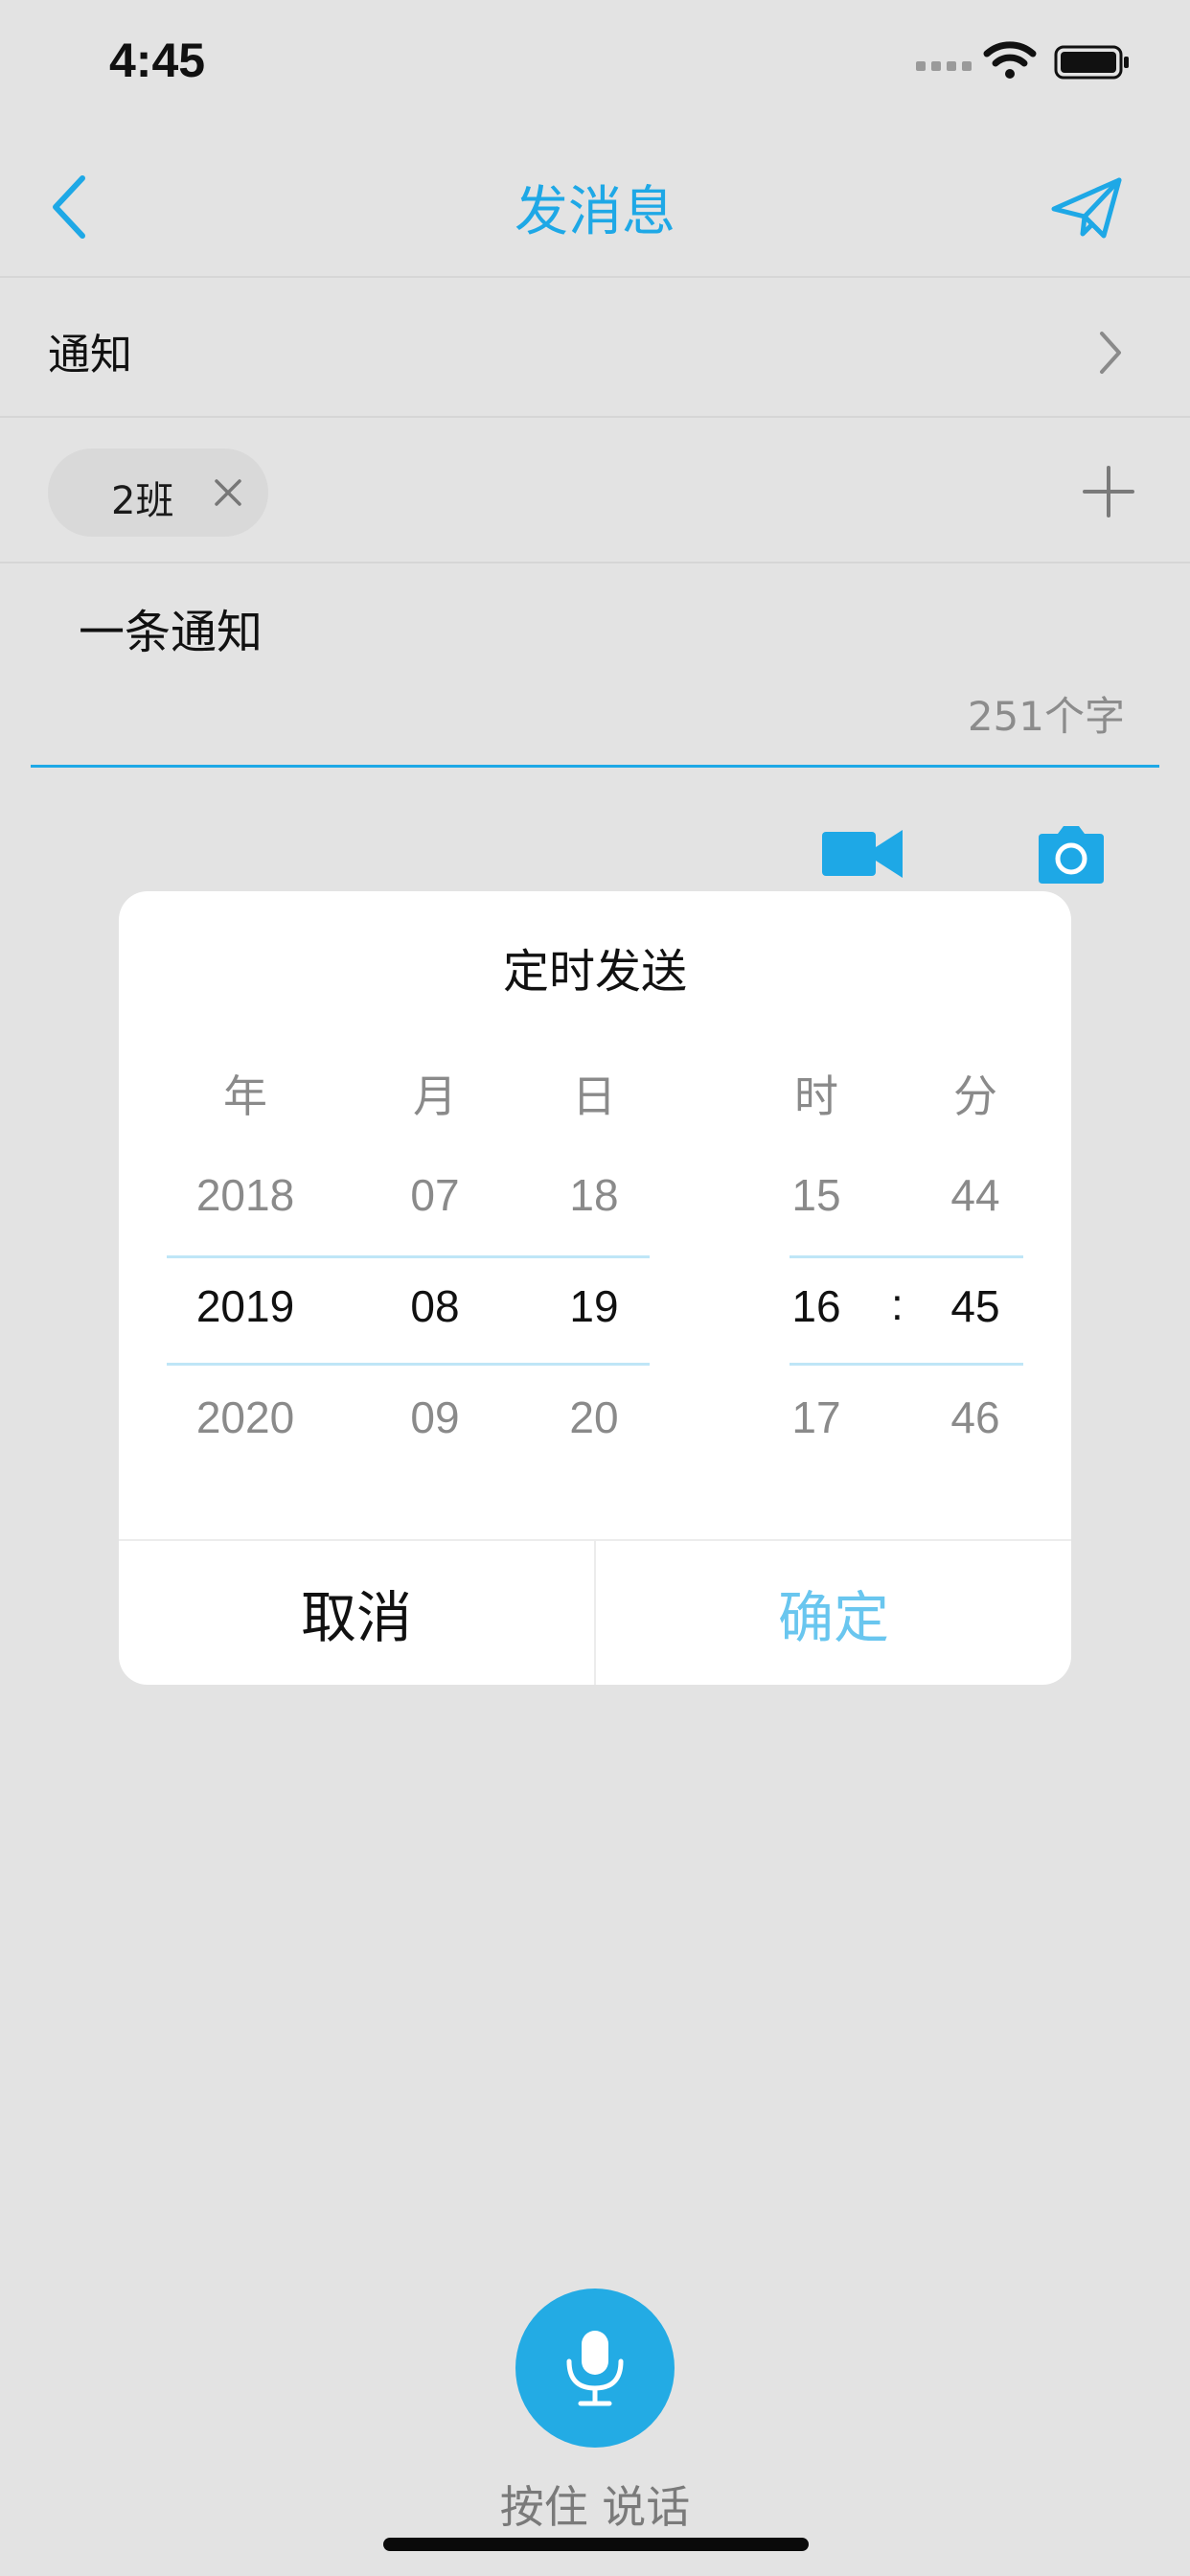 Image resolution: width=1190 pixels, height=2576 pixels. Describe the element at coordinates (435, 1096) in the screenshot. I see `month-header: 月` at that location.